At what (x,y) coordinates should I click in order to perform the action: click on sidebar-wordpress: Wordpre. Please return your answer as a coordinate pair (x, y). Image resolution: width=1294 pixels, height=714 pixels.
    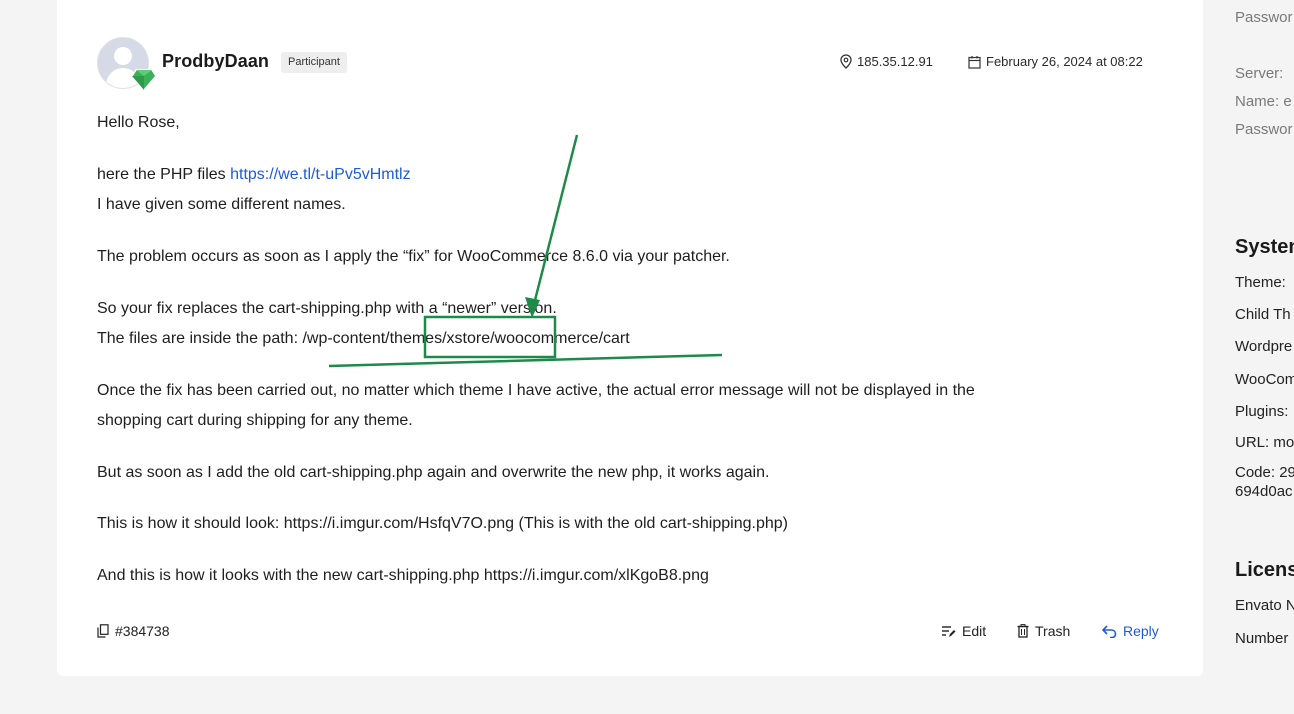
    Looking at the image, I should click on (1264, 346).